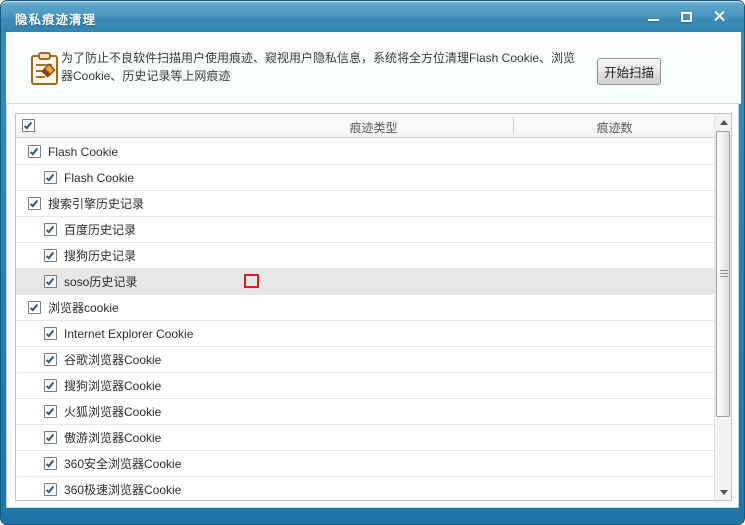 This screenshot has width=745, height=525. I want to click on annotation-red-box, so click(251, 281).